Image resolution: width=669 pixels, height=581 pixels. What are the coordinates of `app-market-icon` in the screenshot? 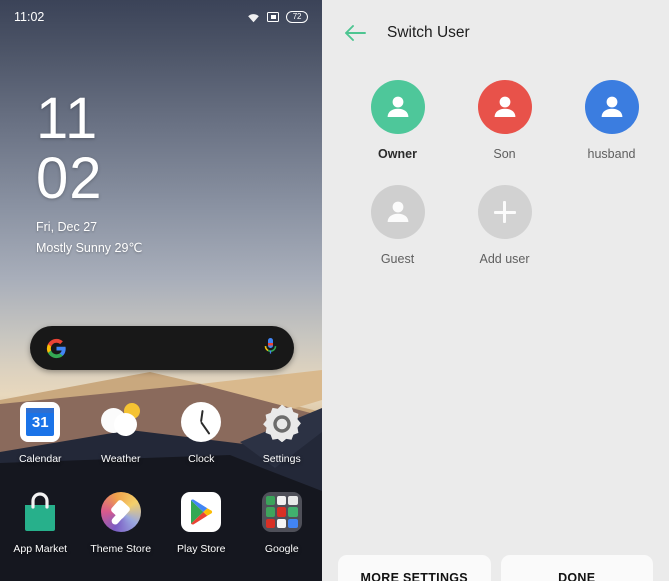 It's located at (40, 512).